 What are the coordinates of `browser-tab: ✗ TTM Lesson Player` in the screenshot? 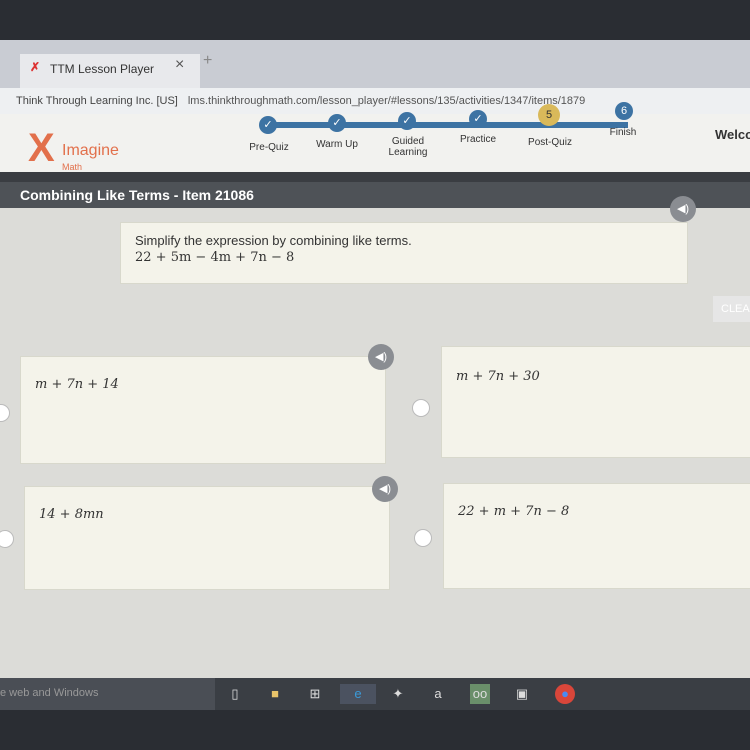 It's located at (110, 71).